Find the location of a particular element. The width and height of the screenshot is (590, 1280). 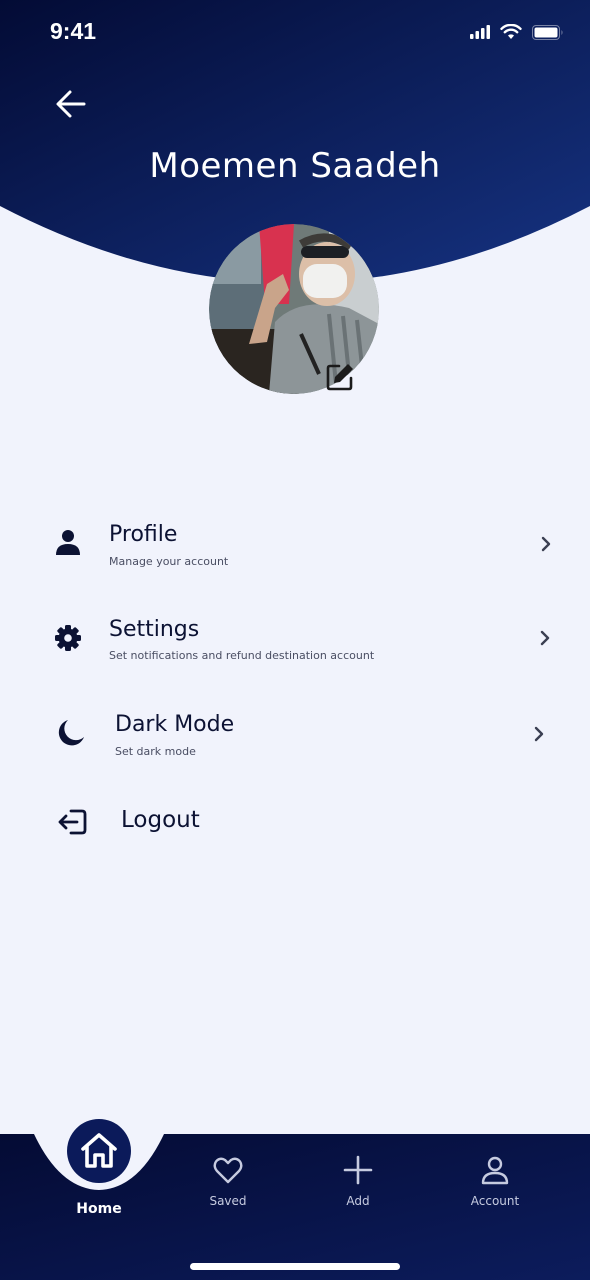

nav-item-saved: Saved is located at coordinates (228, 1181).